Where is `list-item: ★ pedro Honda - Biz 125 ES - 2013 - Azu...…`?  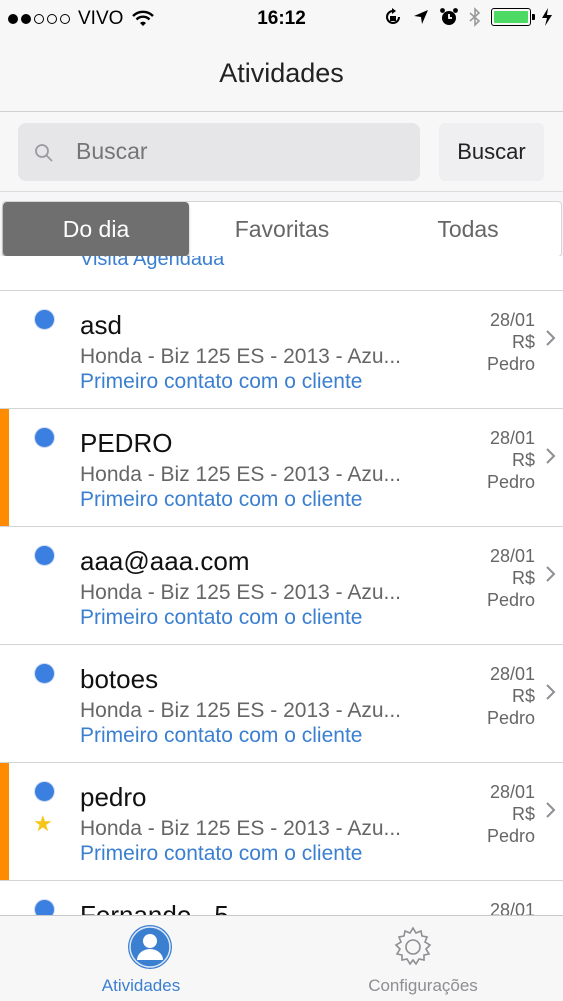 list-item: ★ pedro Honda - Biz 125 ES - 2013 - Azu...… is located at coordinates (281, 821).